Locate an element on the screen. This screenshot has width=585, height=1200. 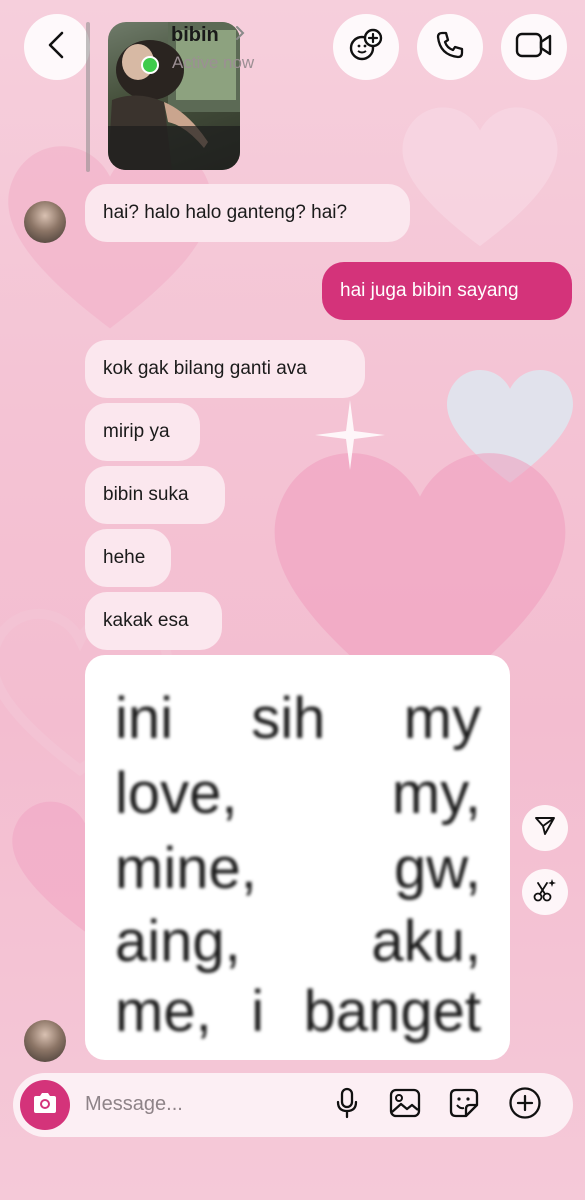
sparkle-decoration is located at coordinates (350, 435).